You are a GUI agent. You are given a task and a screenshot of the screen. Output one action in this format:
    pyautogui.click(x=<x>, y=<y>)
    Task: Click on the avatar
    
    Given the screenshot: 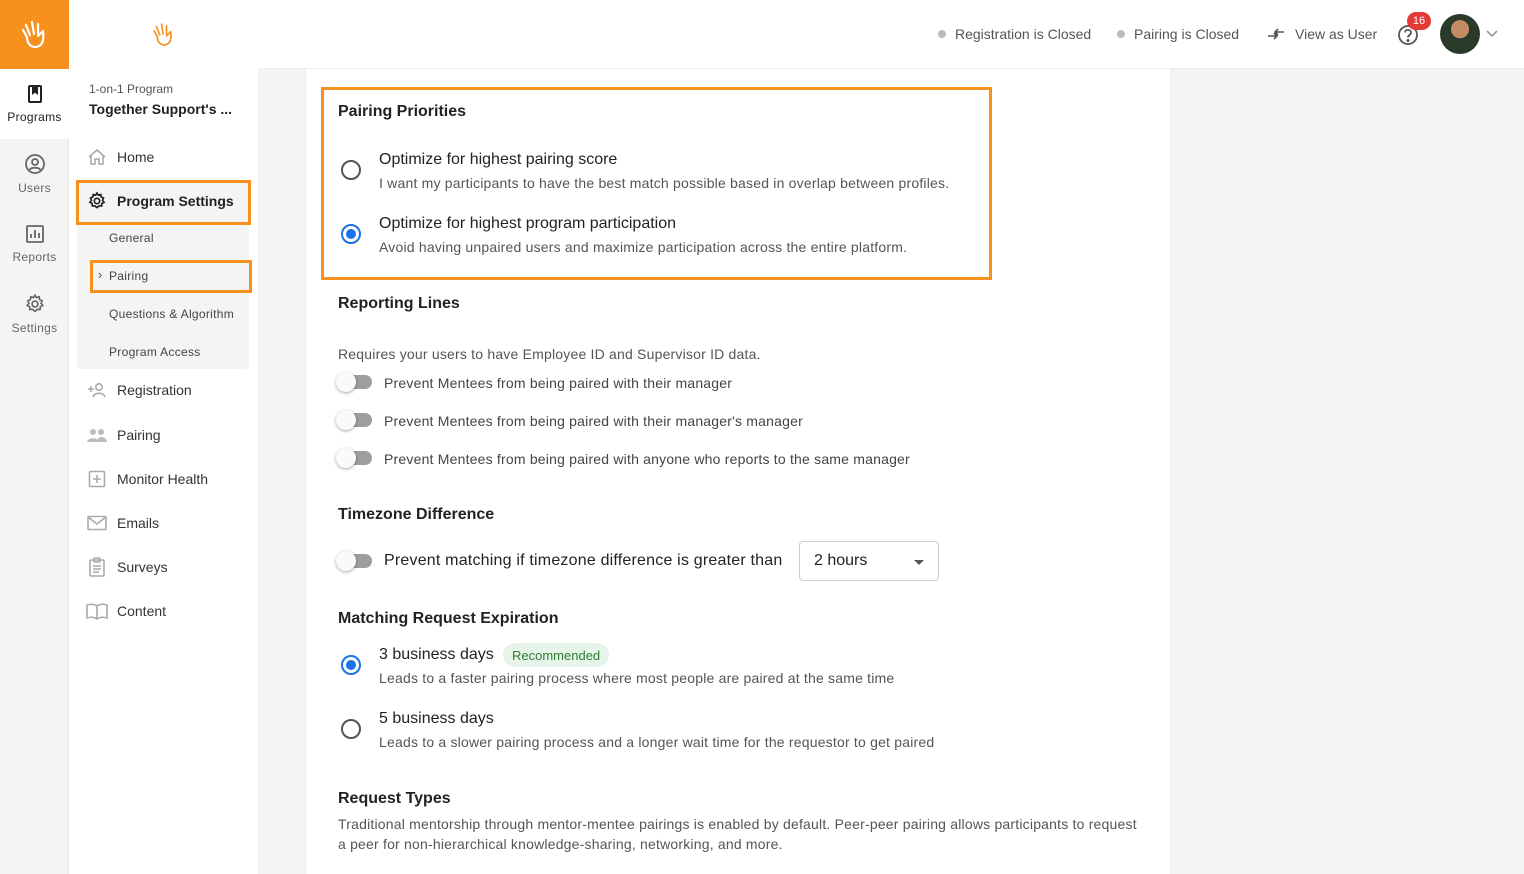 What is the action you would take?
    pyautogui.click(x=1460, y=34)
    